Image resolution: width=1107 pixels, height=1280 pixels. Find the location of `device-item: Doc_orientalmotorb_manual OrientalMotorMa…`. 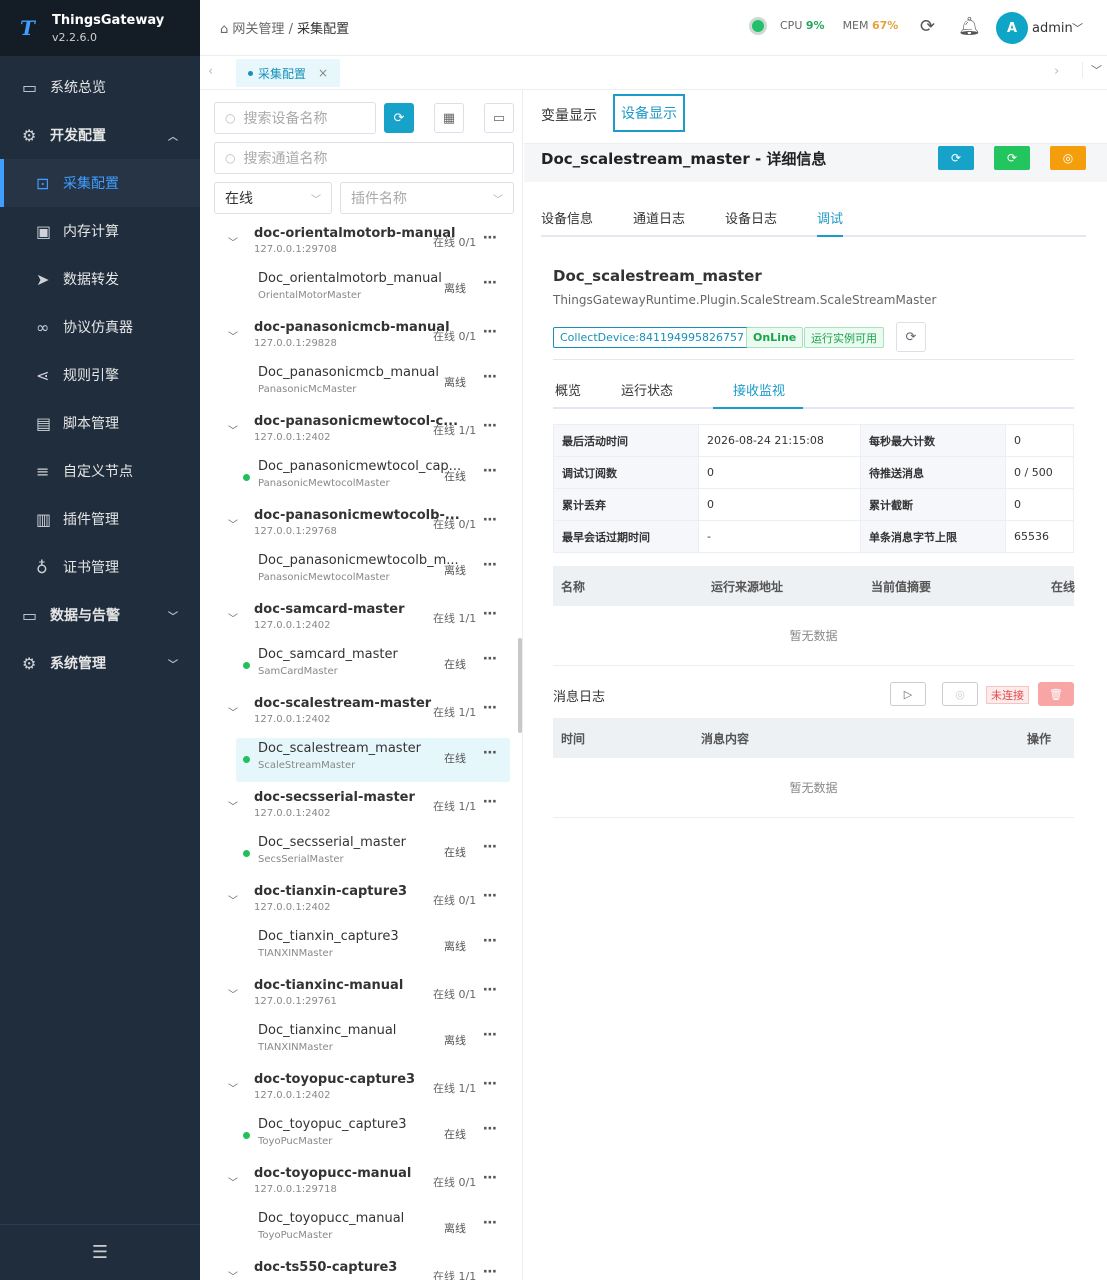

device-item: Doc_orientalmotorb_manual OrientalMotorMa… is located at coordinates (373, 290).